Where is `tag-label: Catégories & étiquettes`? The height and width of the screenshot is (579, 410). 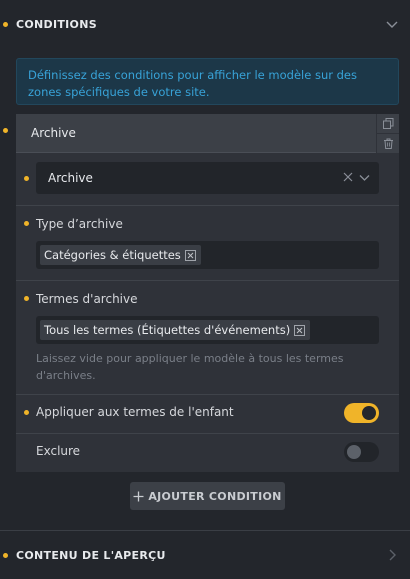
tag-label: Catégories & étiquettes is located at coordinates (112, 255).